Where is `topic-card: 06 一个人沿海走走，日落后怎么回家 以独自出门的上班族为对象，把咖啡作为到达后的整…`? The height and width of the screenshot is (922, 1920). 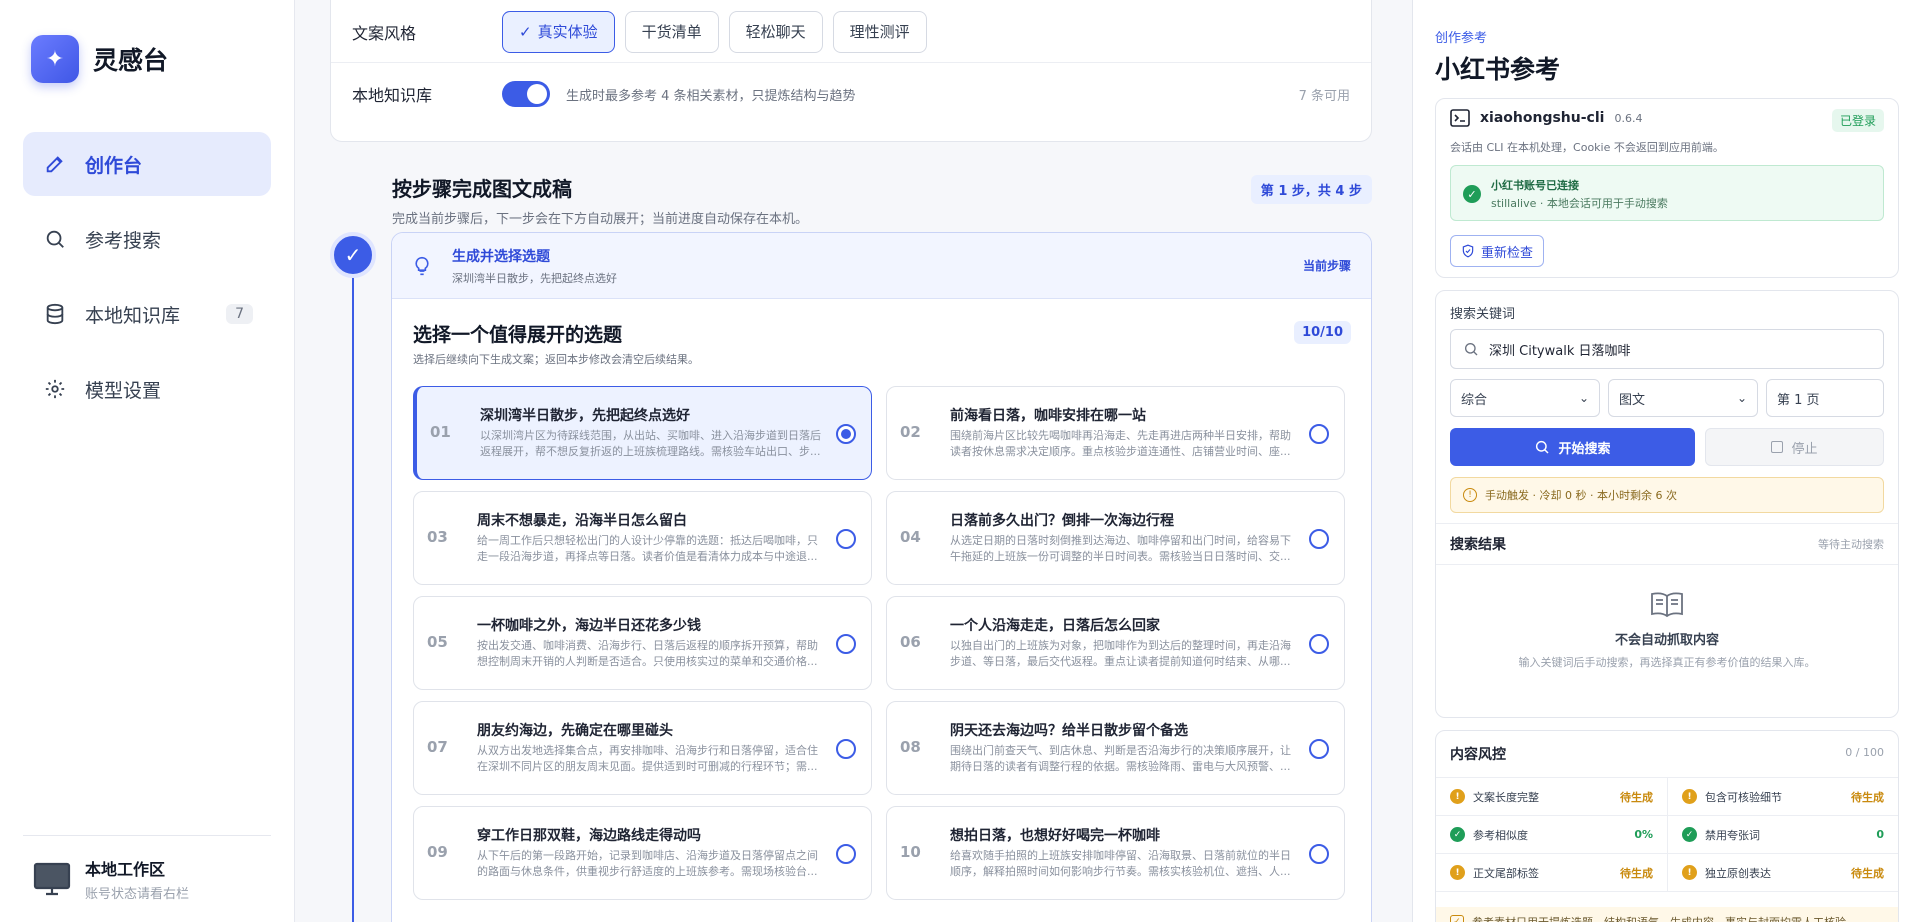 topic-card: 06 一个人沿海走走，日落后怎么回家 以独自出门的上班族为对象，把咖啡作为到达后的整… is located at coordinates (1115, 643).